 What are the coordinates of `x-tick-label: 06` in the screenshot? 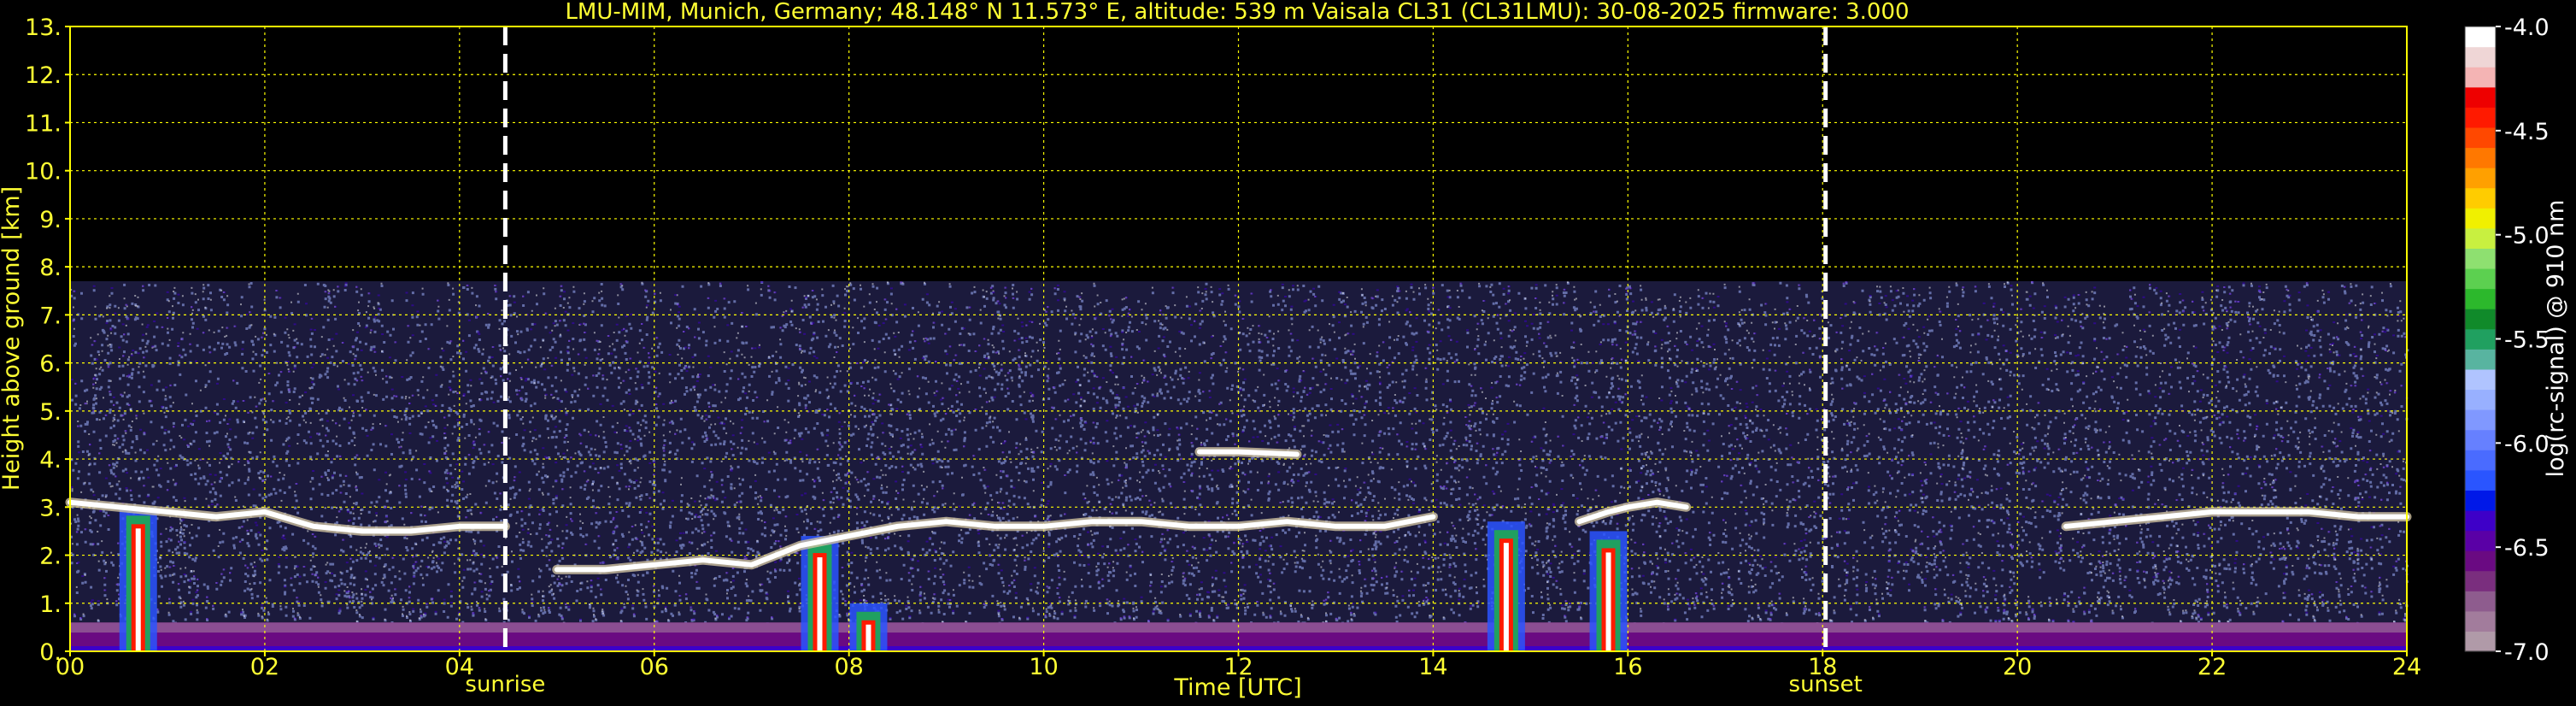 It's located at (654, 667).